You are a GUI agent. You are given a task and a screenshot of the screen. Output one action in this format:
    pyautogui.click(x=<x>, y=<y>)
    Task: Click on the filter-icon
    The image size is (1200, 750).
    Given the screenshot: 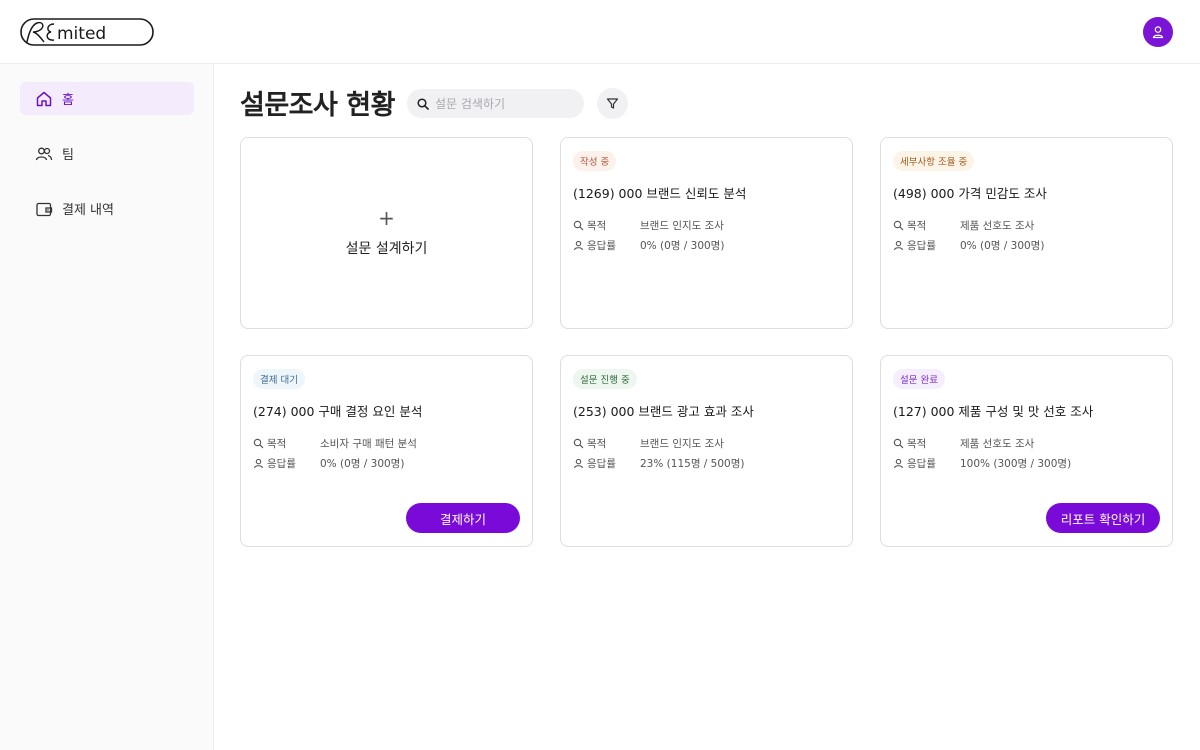 What is the action you would take?
    pyautogui.click(x=612, y=103)
    